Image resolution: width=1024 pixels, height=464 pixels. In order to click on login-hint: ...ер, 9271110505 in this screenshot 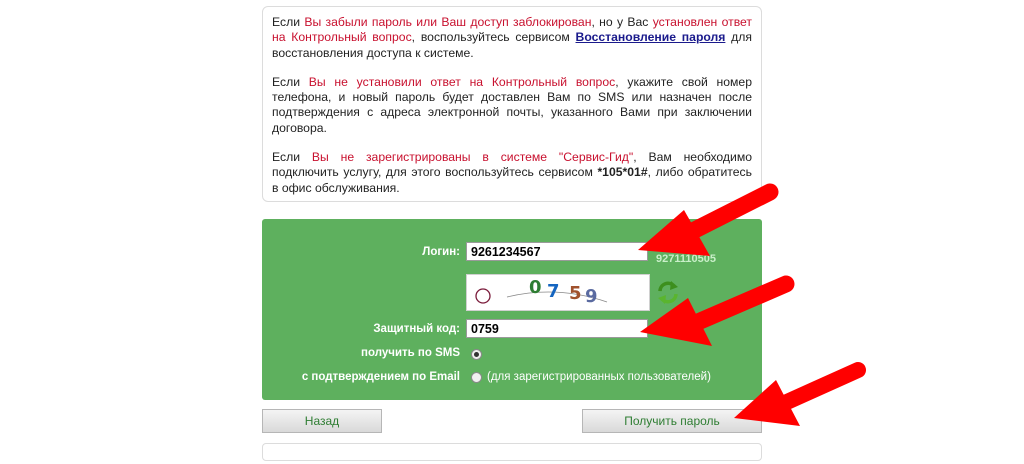, I will do `click(686, 252)`.